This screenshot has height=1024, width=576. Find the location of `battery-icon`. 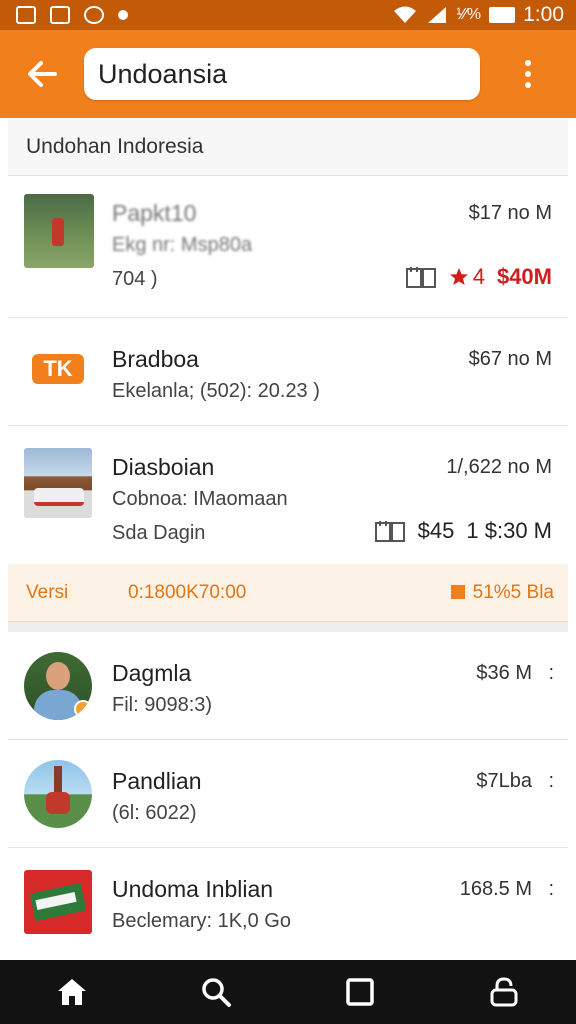

battery-icon is located at coordinates (502, 15).